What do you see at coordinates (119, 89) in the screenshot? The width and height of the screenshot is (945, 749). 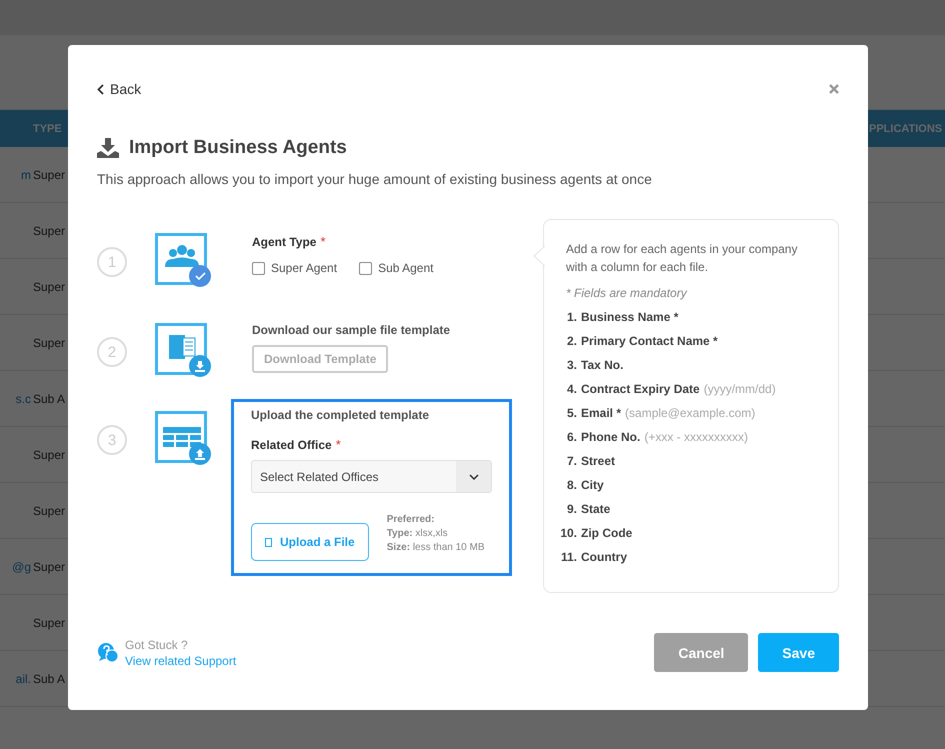 I see `back-link: Back` at bounding box center [119, 89].